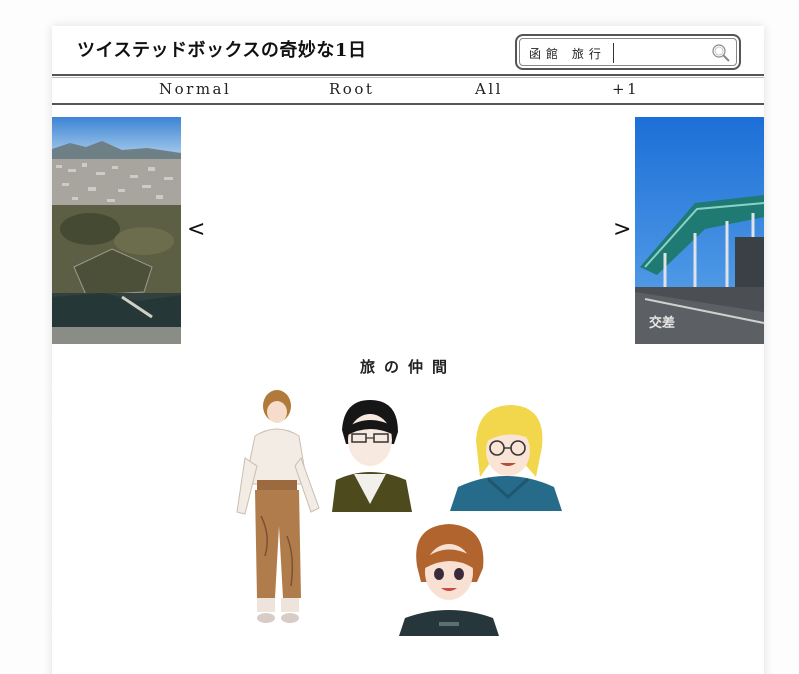 The width and height of the screenshot is (799, 674). What do you see at coordinates (721, 53) in the screenshot?
I see `search-icon` at bounding box center [721, 53].